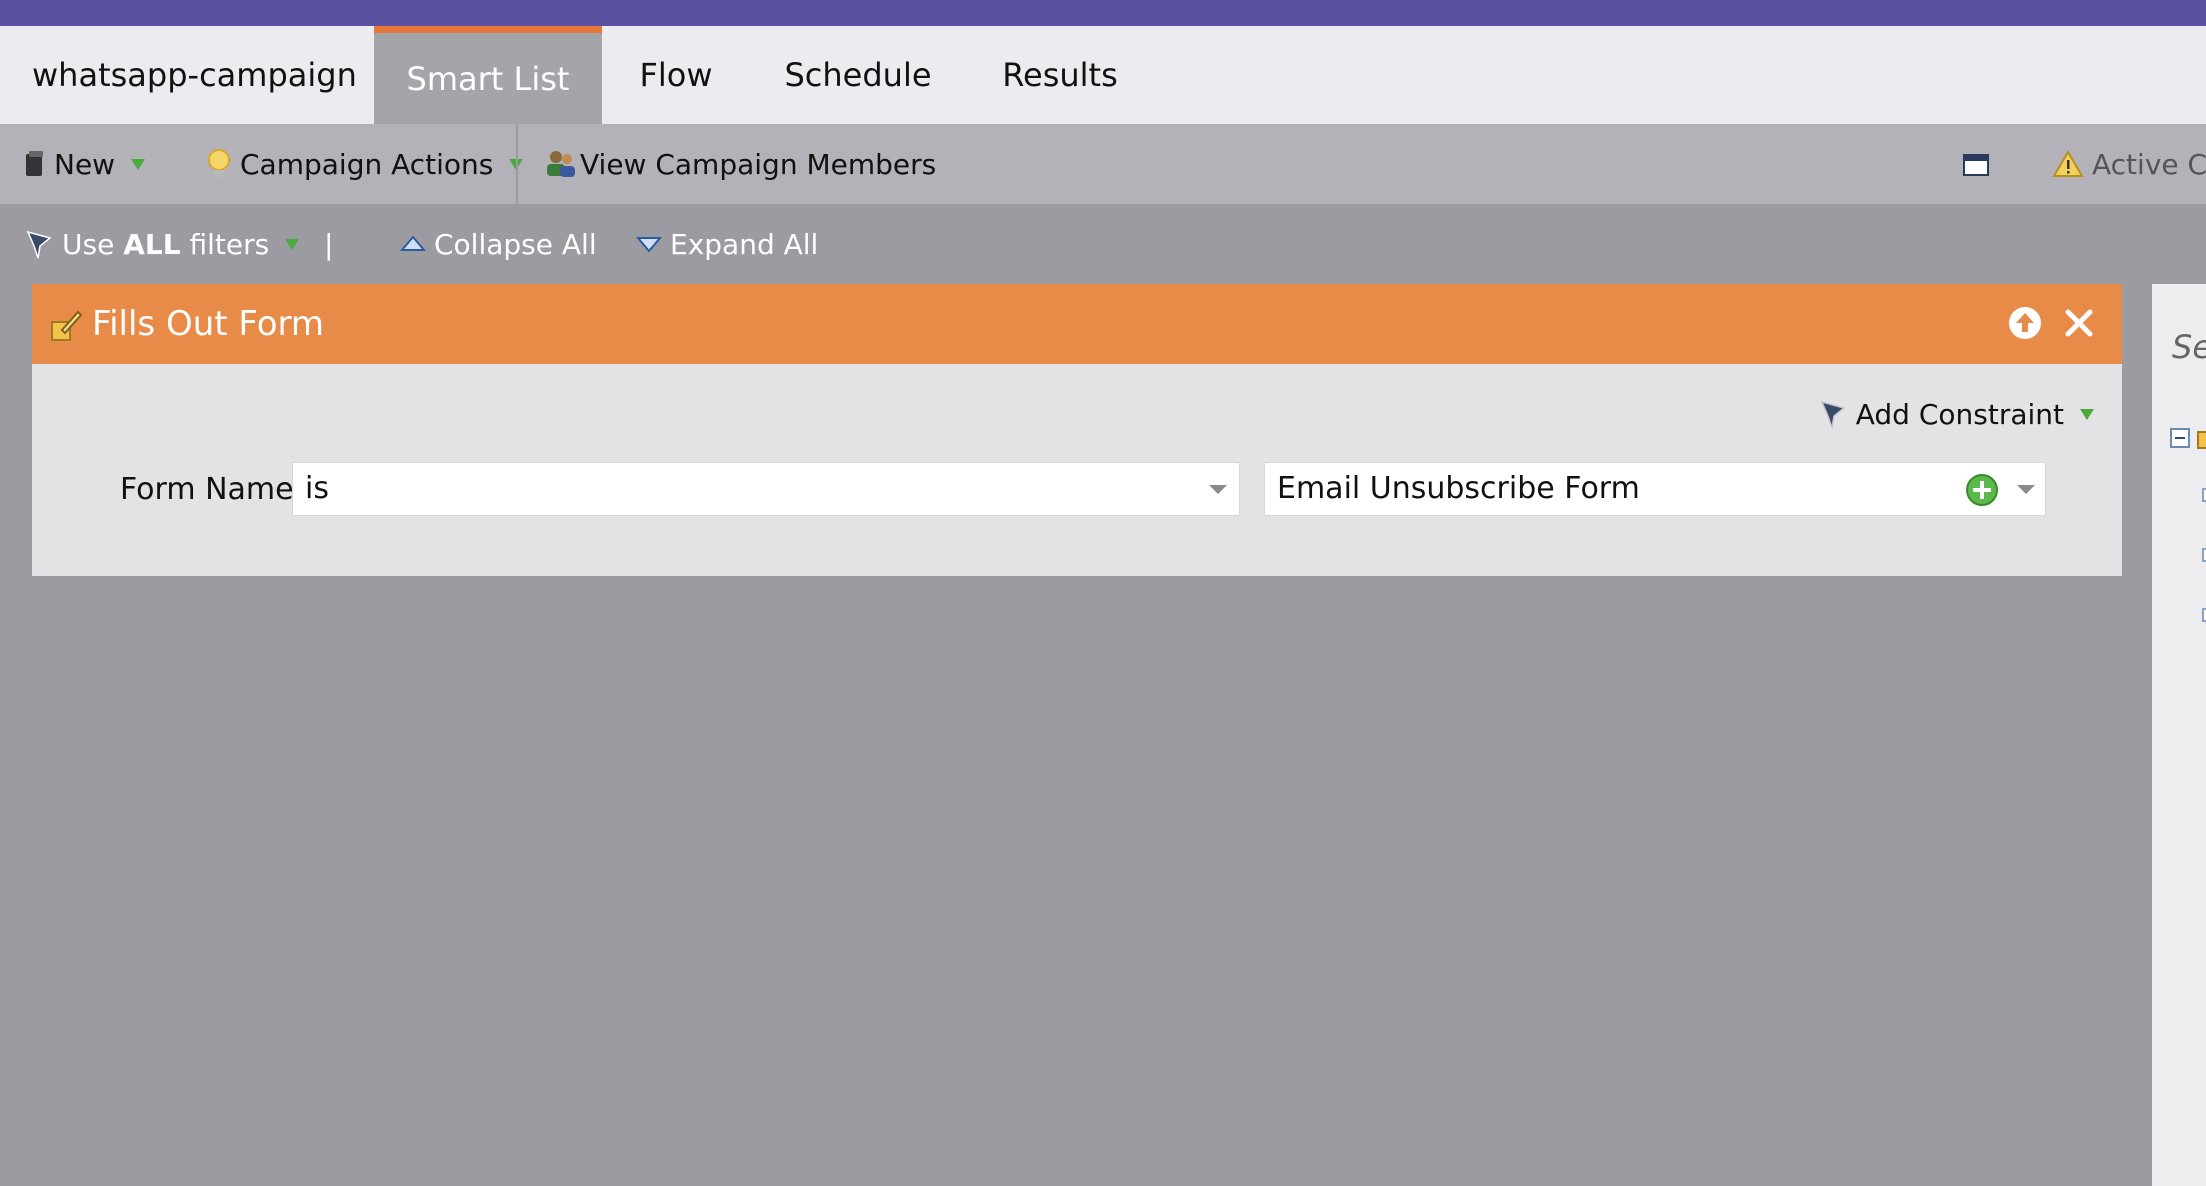 The height and width of the screenshot is (1186, 2206). What do you see at coordinates (317, 488) in the screenshot?
I see `operator-value: is` at bounding box center [317, 488].